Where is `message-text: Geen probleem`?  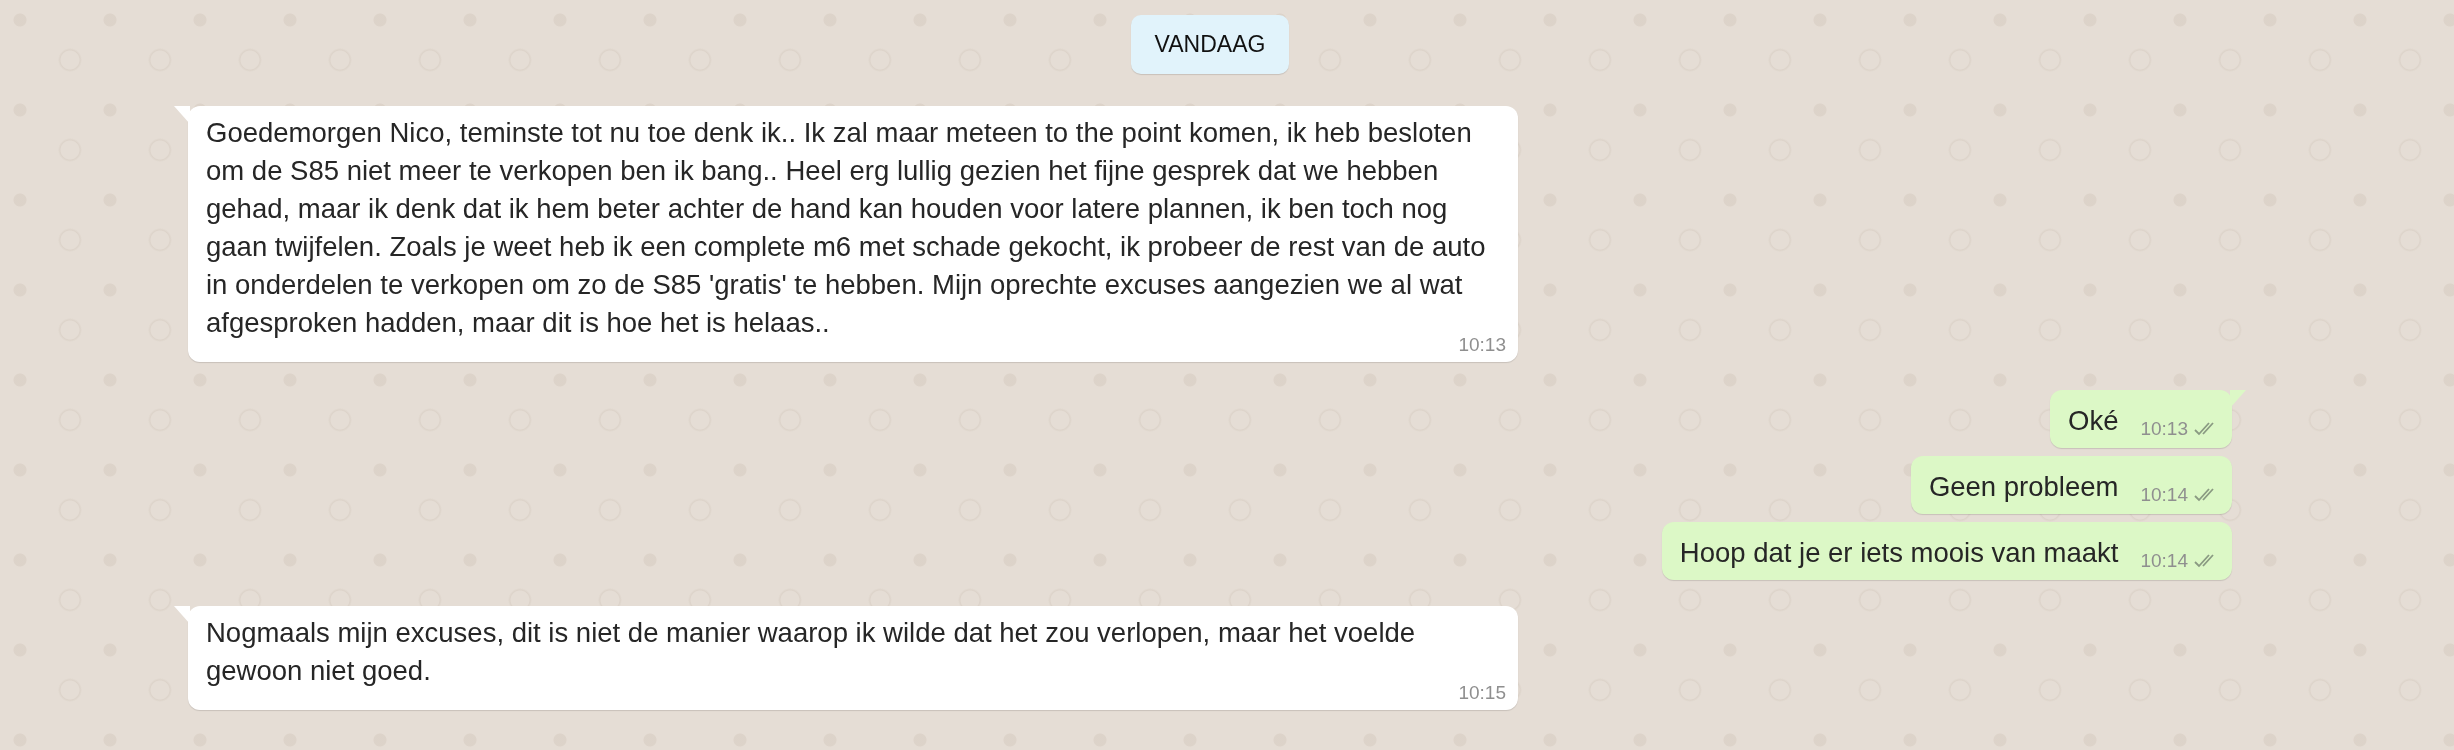
message-text: Geen probleem is located at coordinates (2023, 487).